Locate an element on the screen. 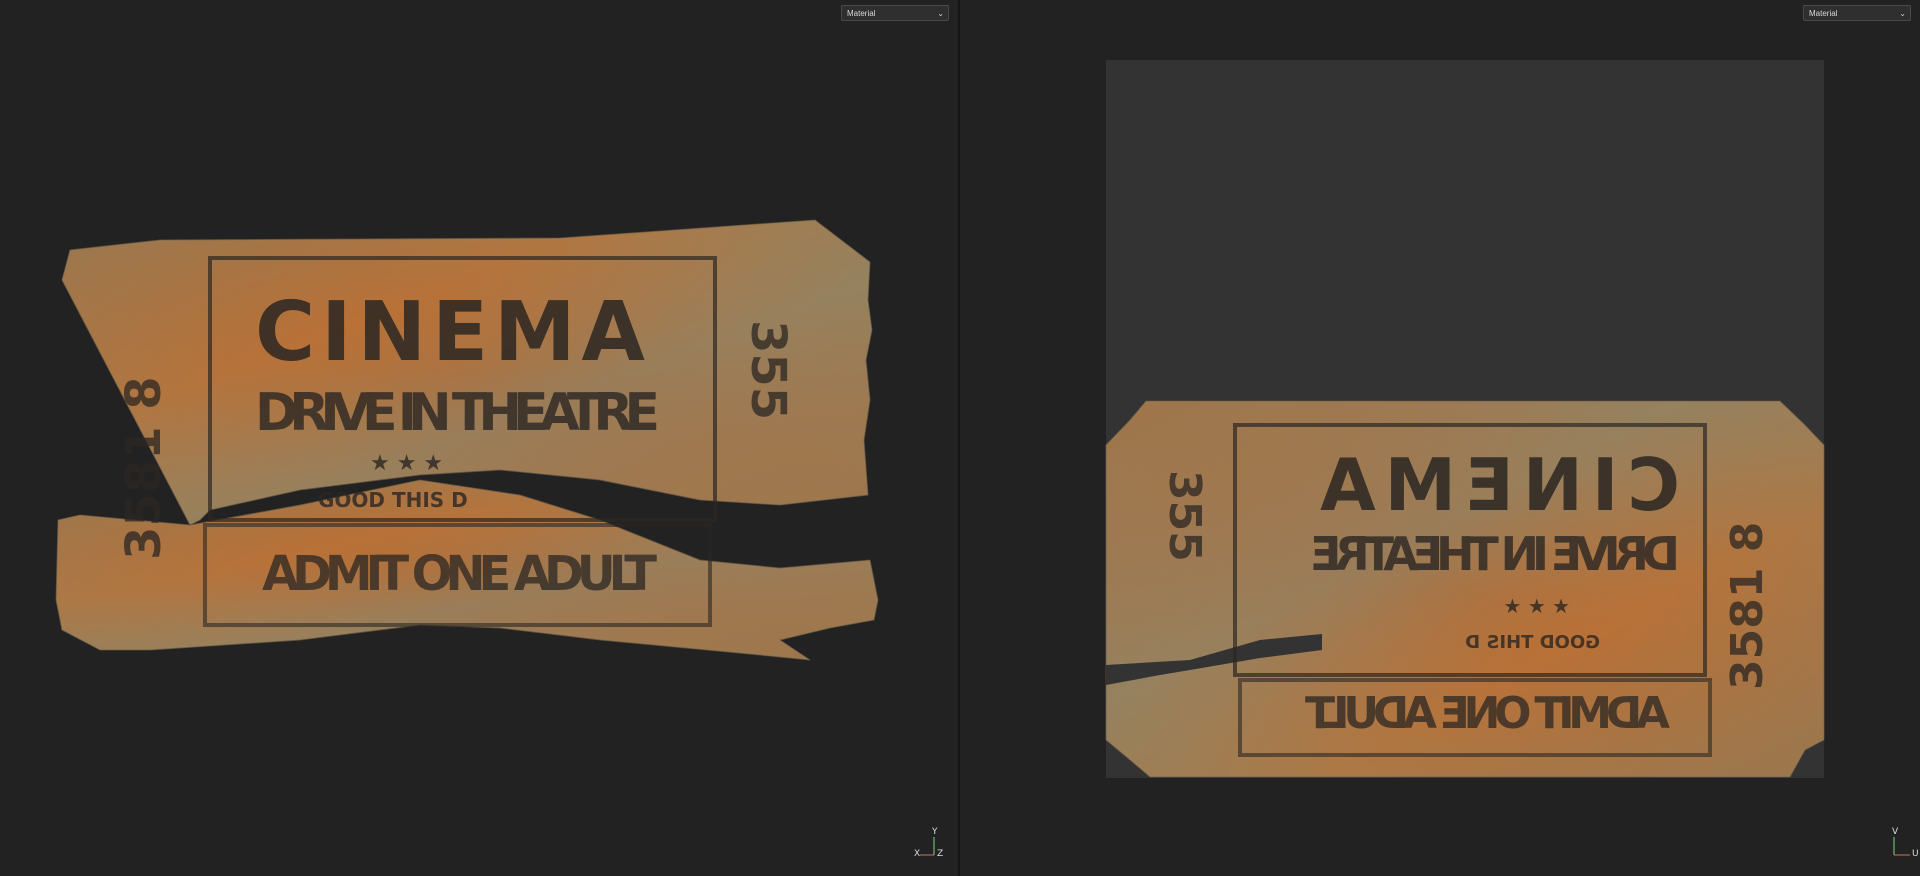 The height and width of the screenshot is (876, 1920). ticket-subtitle: DRIVE IN THEATRE is located at coordinates (457, 413).